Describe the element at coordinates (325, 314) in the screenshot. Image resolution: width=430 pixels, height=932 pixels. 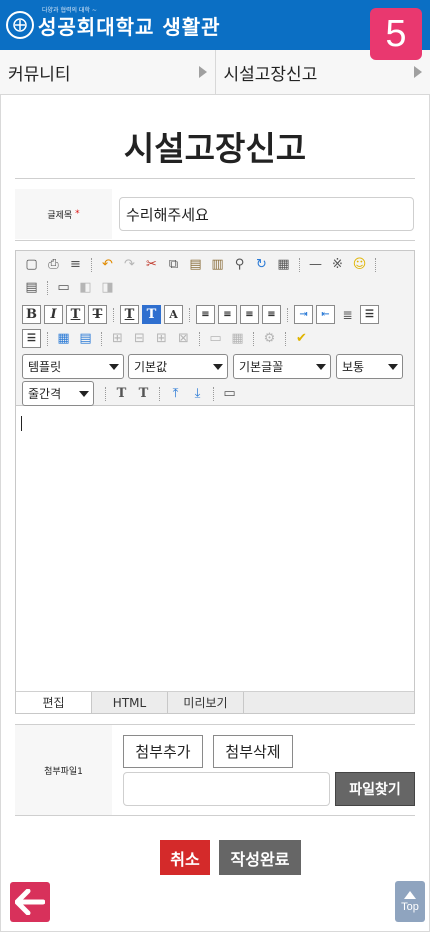
I see `outdent-icon: ⇤` at that location.